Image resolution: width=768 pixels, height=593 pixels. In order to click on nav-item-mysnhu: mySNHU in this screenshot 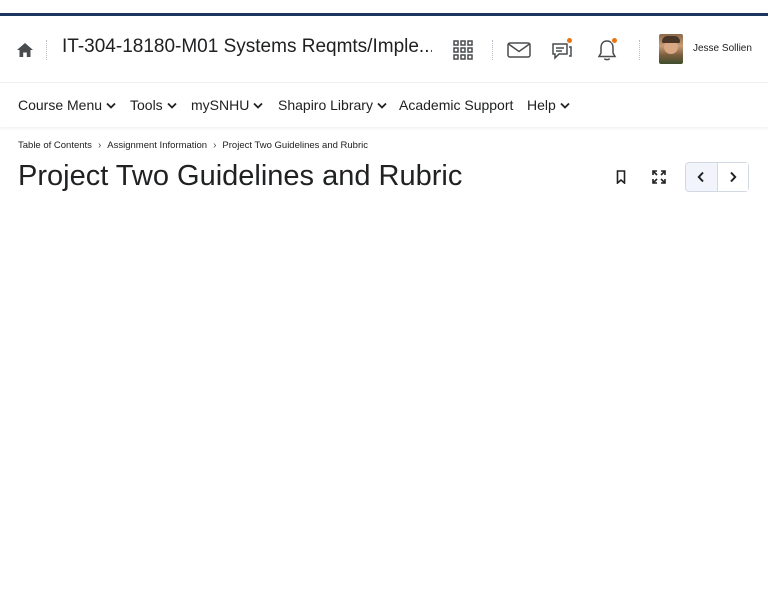, I will do `click(227, 105)`.